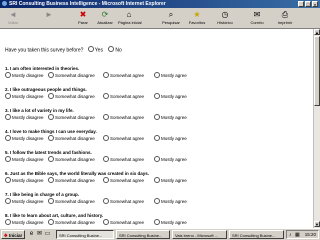  I want to click on close-button: ×, so click(315, 4).